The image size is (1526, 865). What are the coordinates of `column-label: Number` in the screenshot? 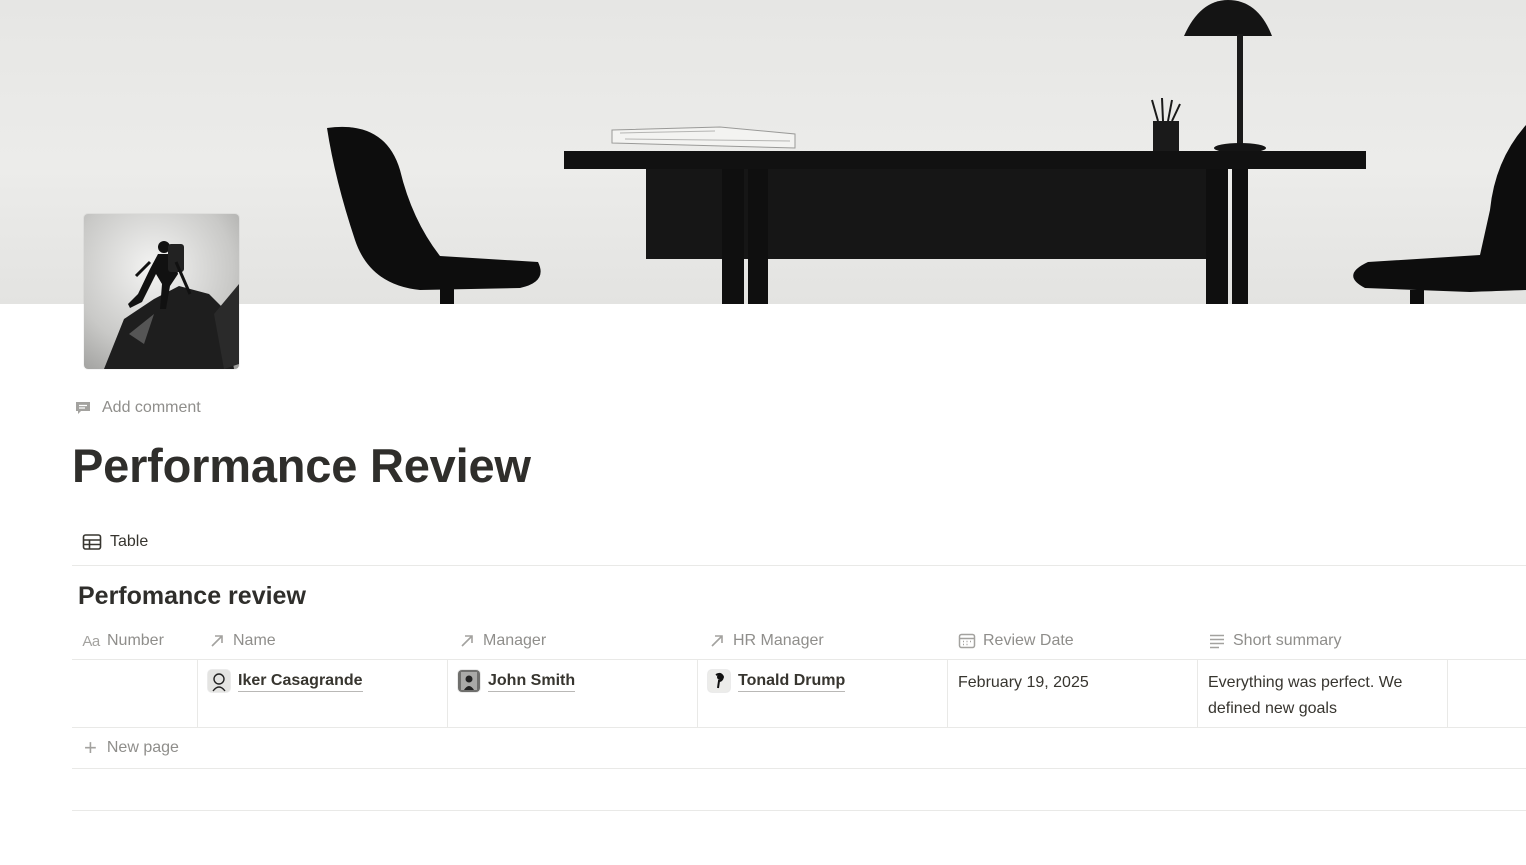 It's located at (135, 640).